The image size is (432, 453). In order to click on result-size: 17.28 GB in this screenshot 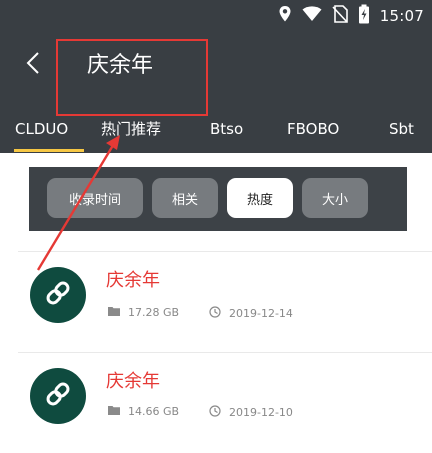, I will do `click(143, 313)`.